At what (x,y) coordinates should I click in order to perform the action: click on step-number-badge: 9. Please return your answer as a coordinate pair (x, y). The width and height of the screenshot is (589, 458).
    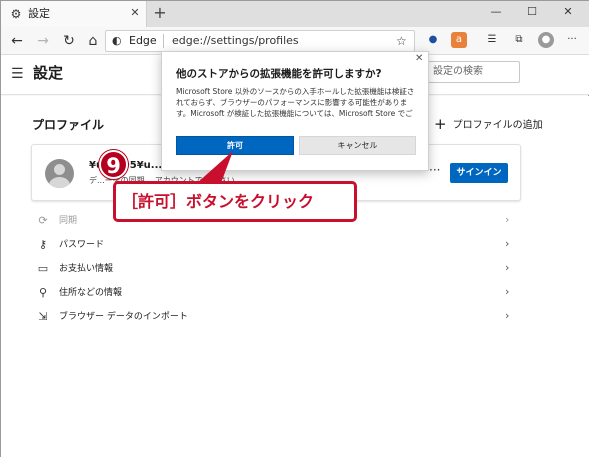
    Looking at the image, I should click on (113, 164).